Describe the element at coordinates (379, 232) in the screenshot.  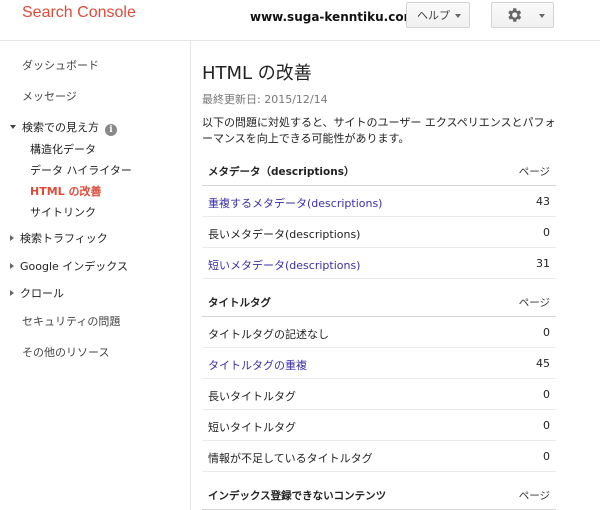
I see `table-row: 長いメタデータ(descriptions) 0` at that location.